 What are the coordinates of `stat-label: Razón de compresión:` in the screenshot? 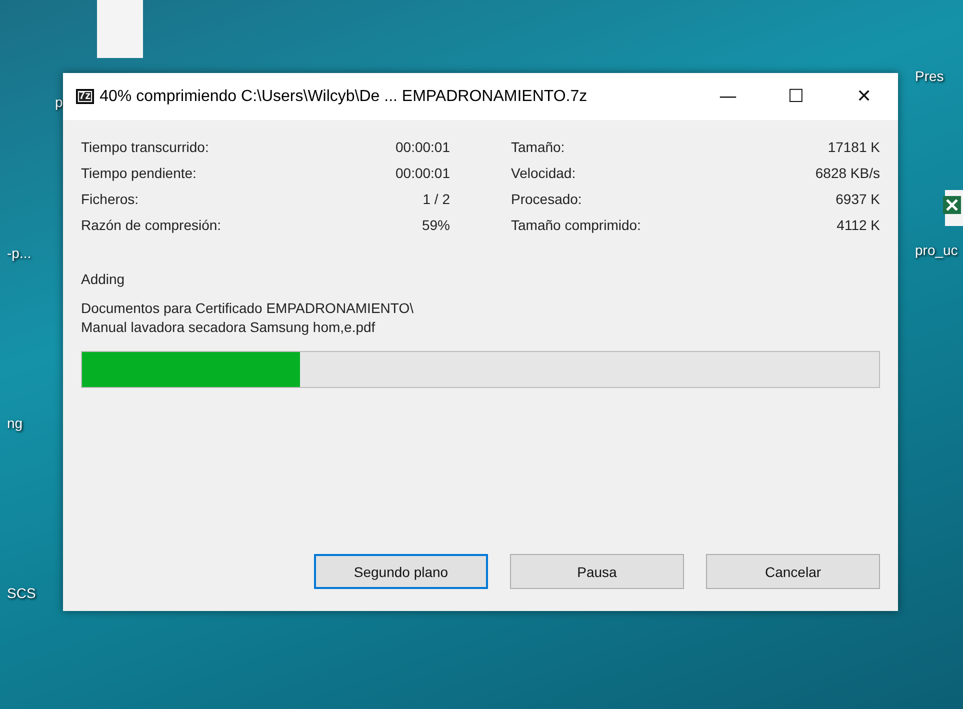 It's located at (151, 225).